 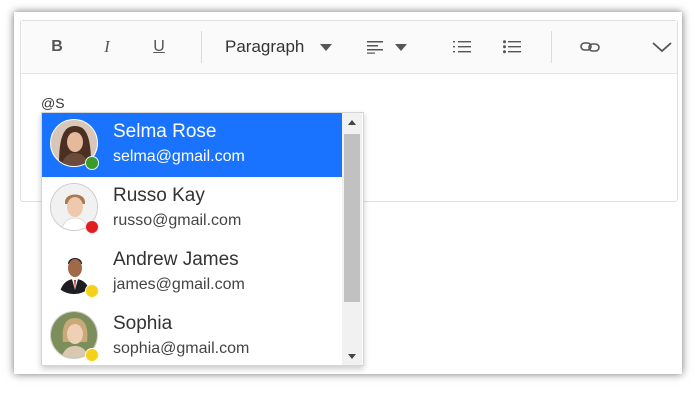 What do you see at coordinates (57, 47) in the screenshot?
I see `bold-button: B` at bounding box center [57, 47].